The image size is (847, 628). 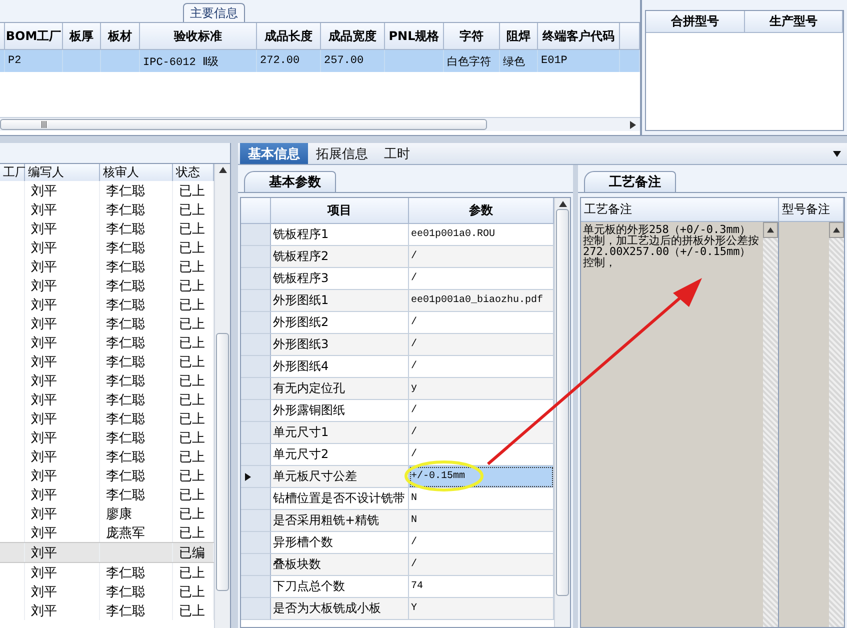 What do you see at coordinates (340, 521) in the screenshot?
I see `table-cell: 是否采用粗铣+精铣` at bounding box center [340, 521].